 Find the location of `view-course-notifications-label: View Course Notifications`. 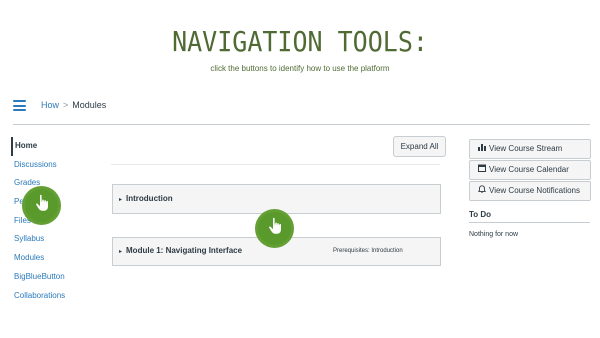

view-course-notifications-label: View Course Notifications is located at coordinates (535, 190).